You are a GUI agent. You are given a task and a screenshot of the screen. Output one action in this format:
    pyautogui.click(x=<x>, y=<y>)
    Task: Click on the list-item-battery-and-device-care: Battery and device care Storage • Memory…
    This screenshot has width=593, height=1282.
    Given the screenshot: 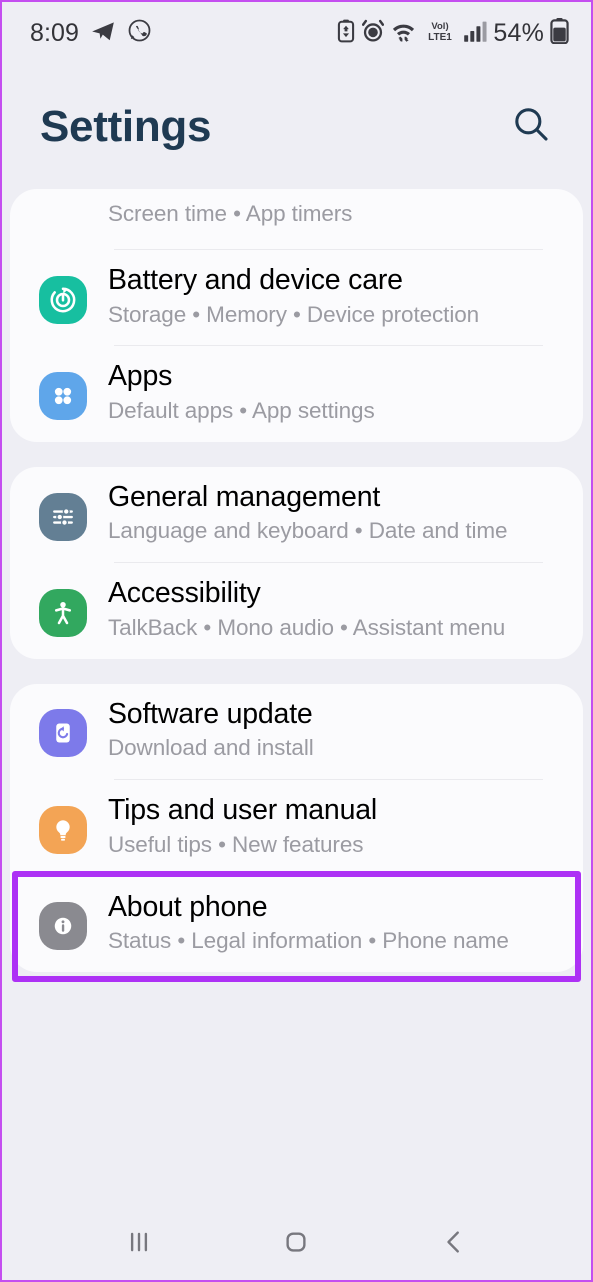 What is the action you would take?
    pyautogui.click(x=296, y=297)
    